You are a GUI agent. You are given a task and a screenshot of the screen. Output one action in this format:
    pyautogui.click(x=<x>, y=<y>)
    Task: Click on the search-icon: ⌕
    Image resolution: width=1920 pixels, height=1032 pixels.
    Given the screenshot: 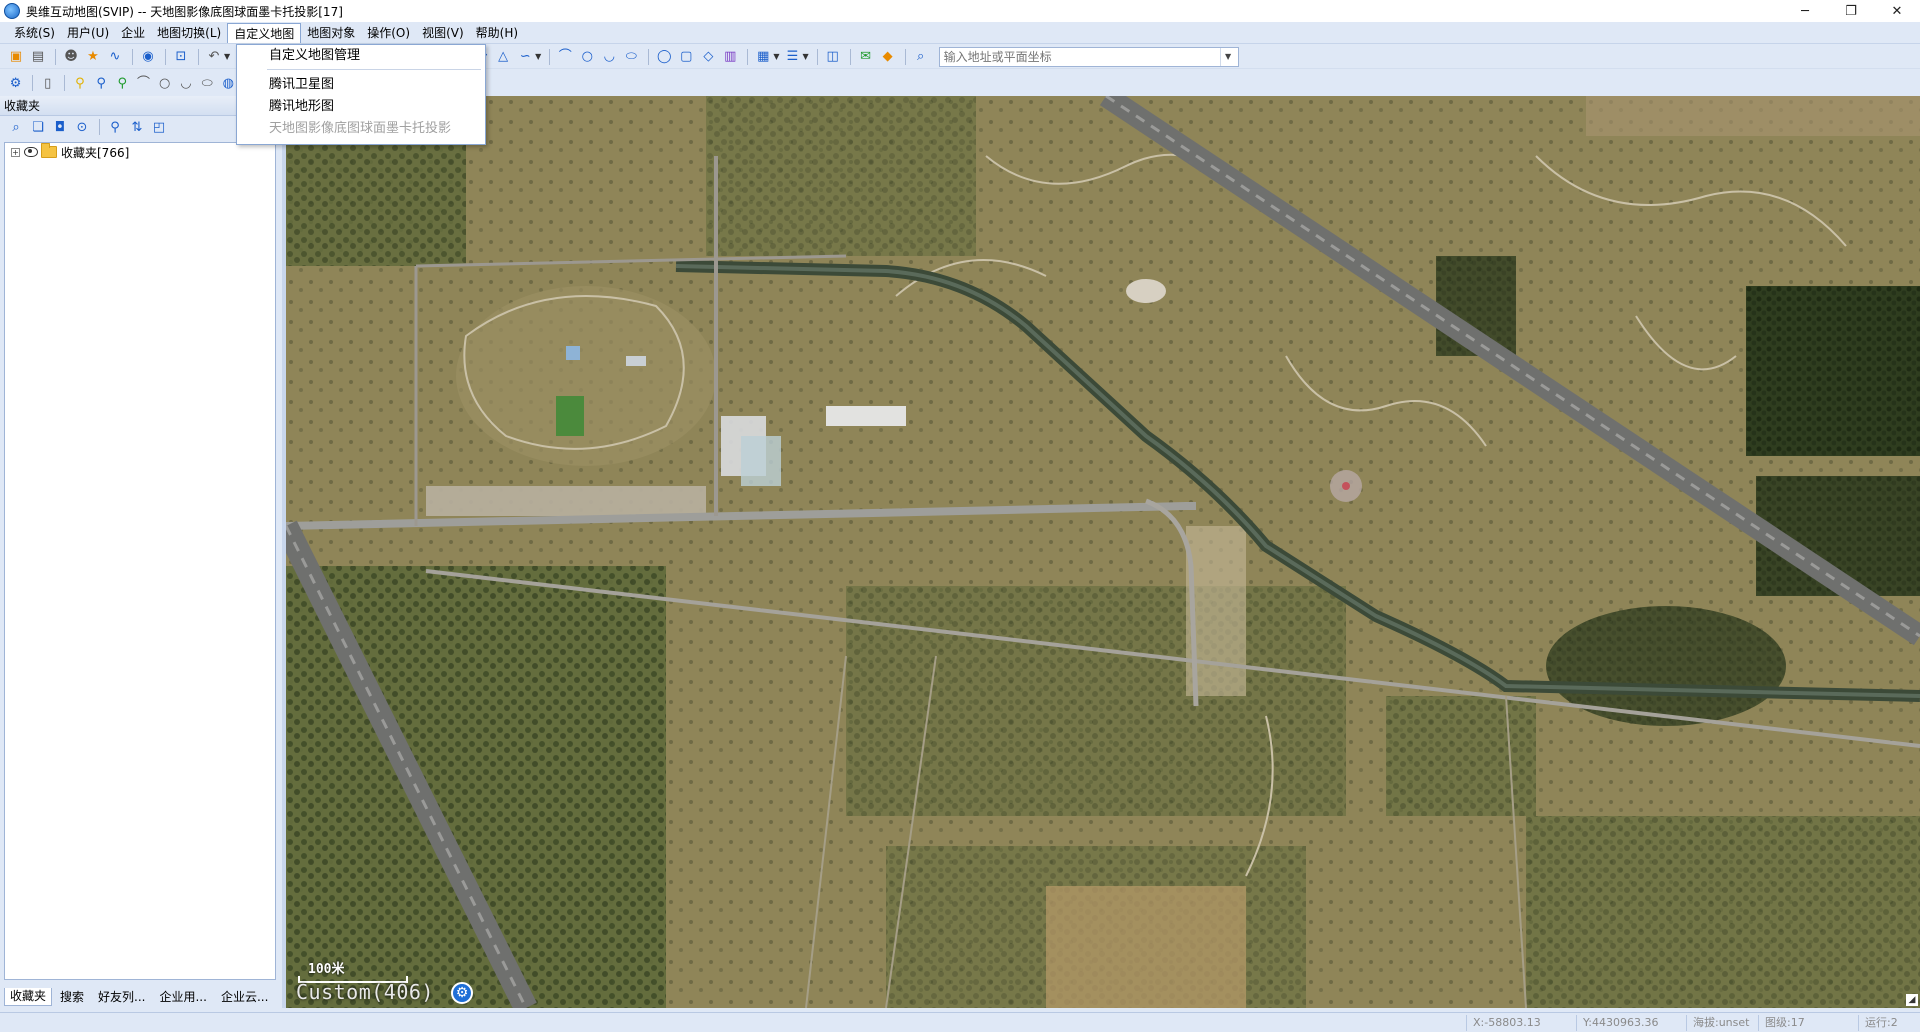 What is the action you would take?
    pyautogui.click(x=921, y=57)
    